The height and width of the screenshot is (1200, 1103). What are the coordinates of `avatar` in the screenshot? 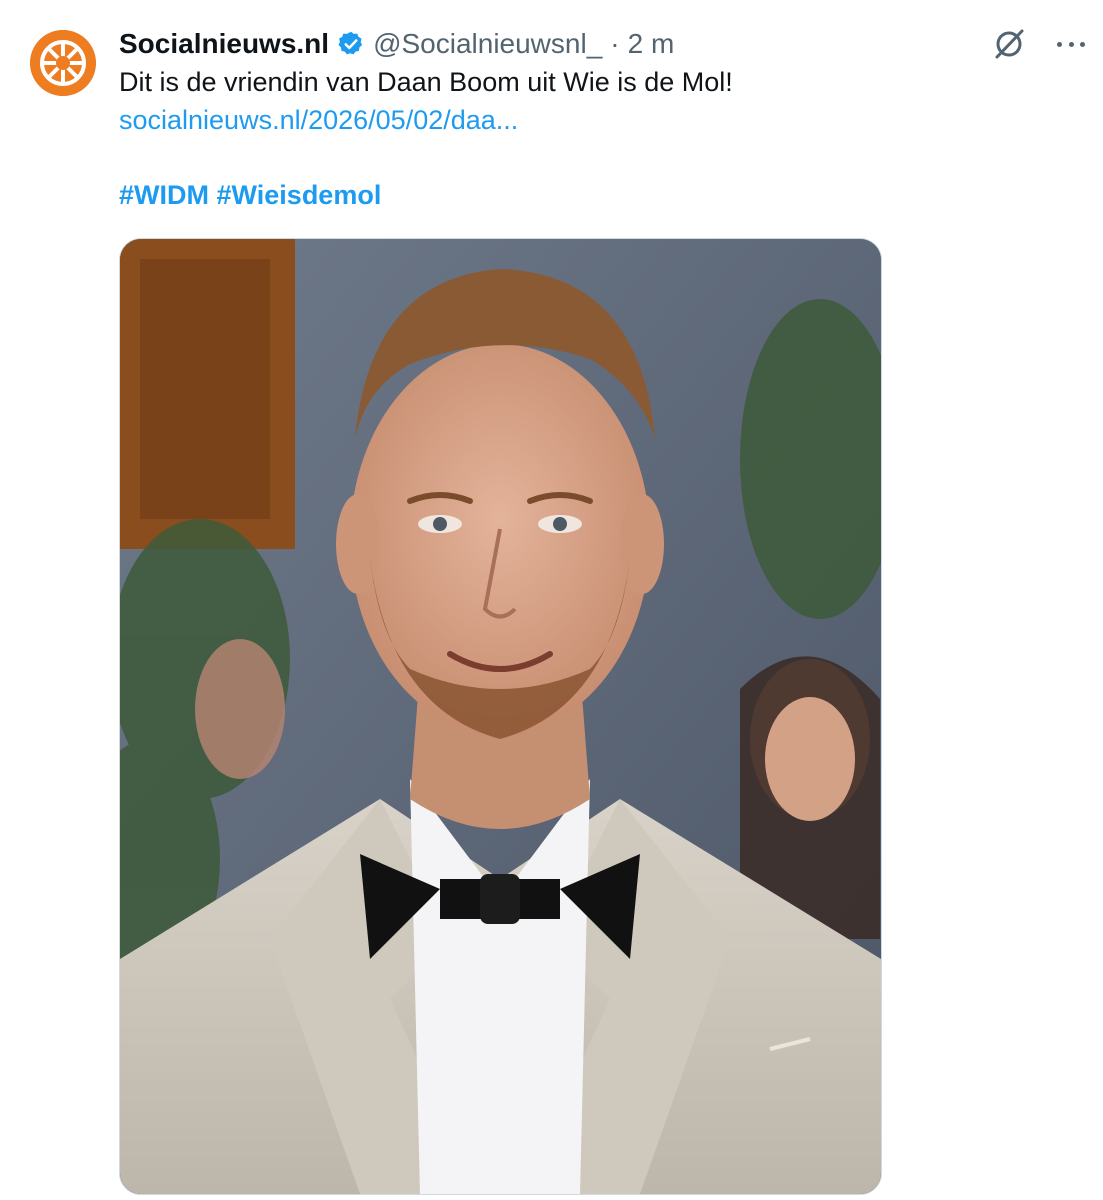 It's located at (63, 63).